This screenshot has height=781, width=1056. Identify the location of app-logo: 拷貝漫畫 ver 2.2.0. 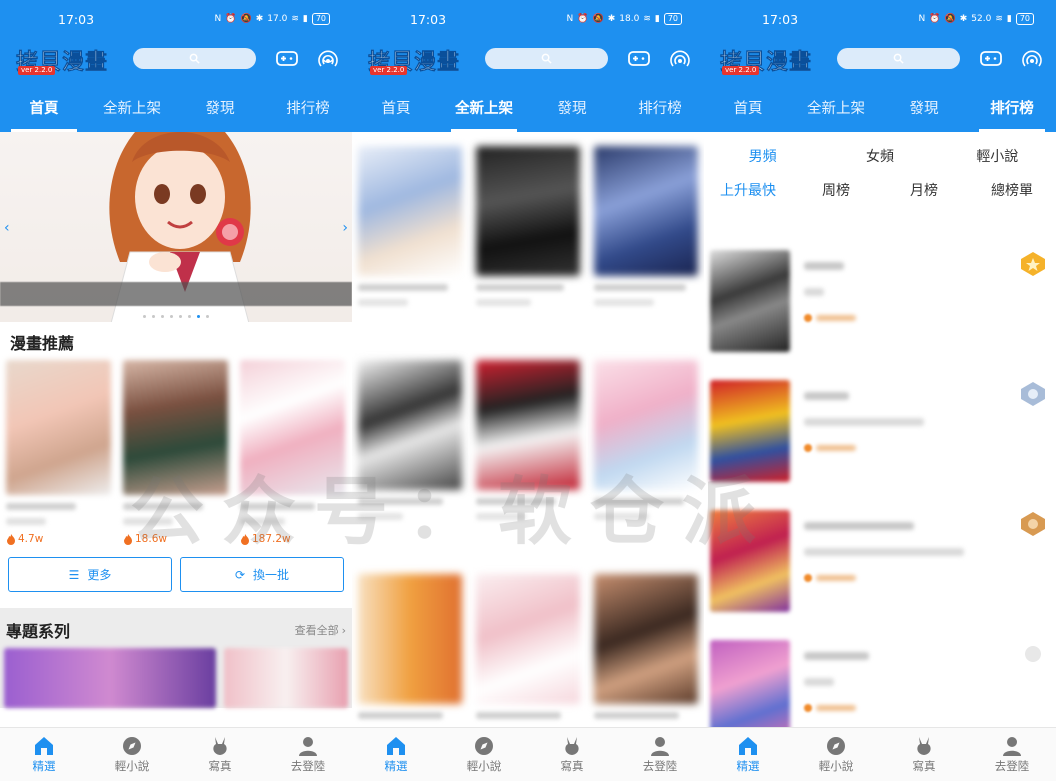
(414, 60).